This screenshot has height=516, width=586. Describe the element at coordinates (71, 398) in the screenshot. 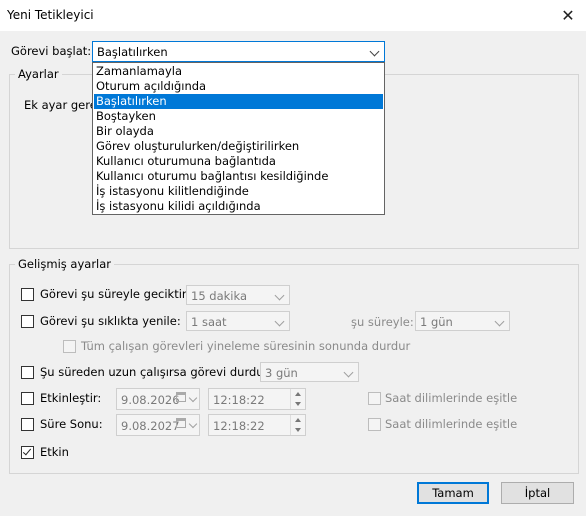

I see `activate-label: Etkinleştir:` at that location.